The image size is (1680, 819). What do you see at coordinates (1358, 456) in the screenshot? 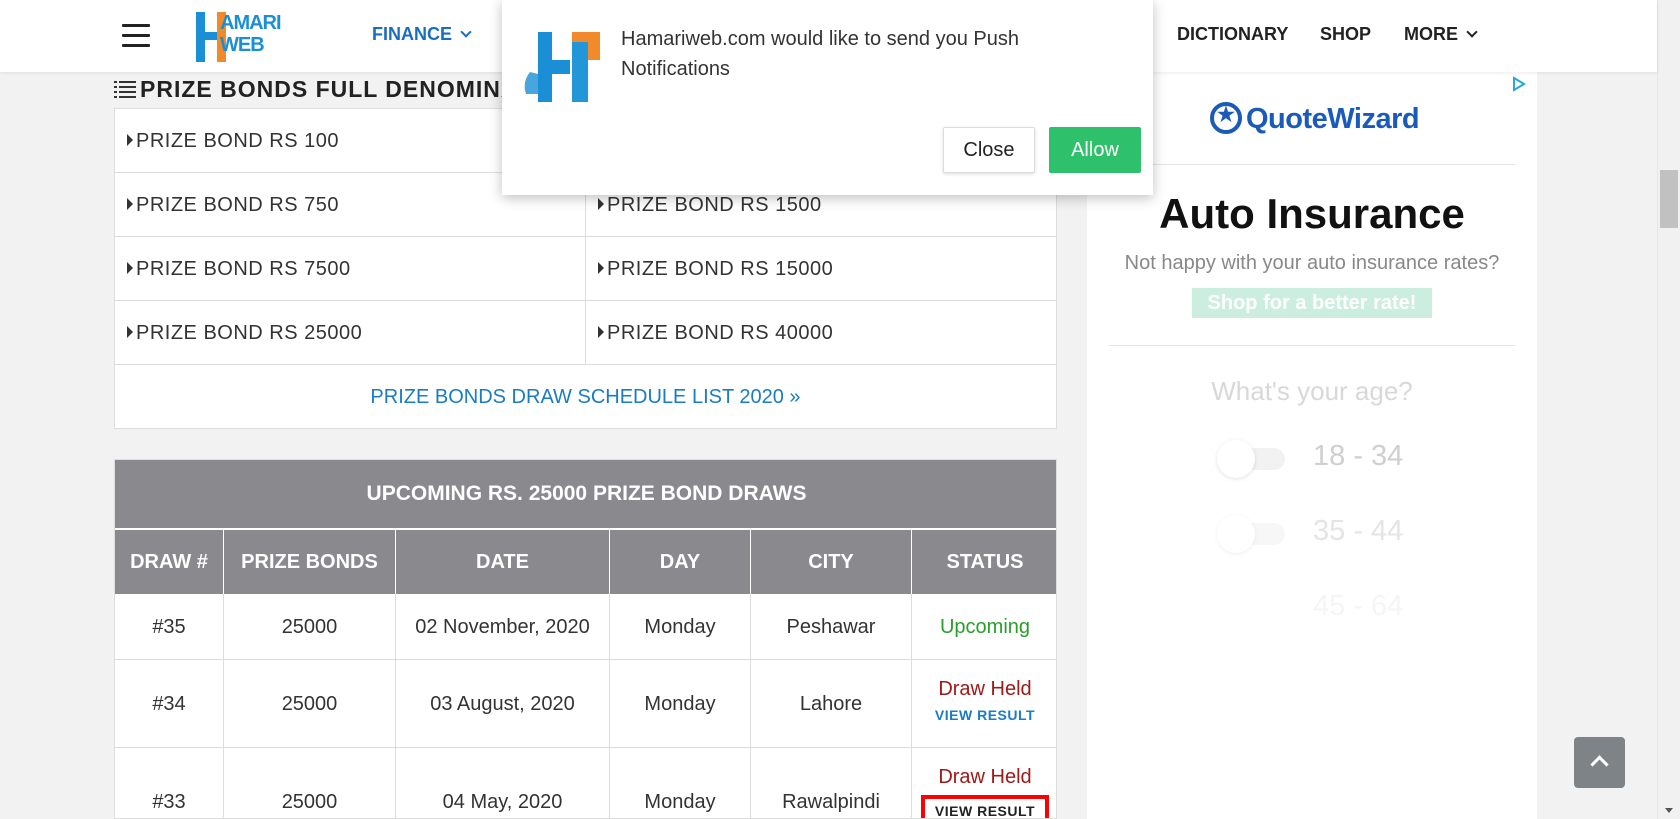
I see `age-label: 18 - 34` at bounding box center [1358, 456].